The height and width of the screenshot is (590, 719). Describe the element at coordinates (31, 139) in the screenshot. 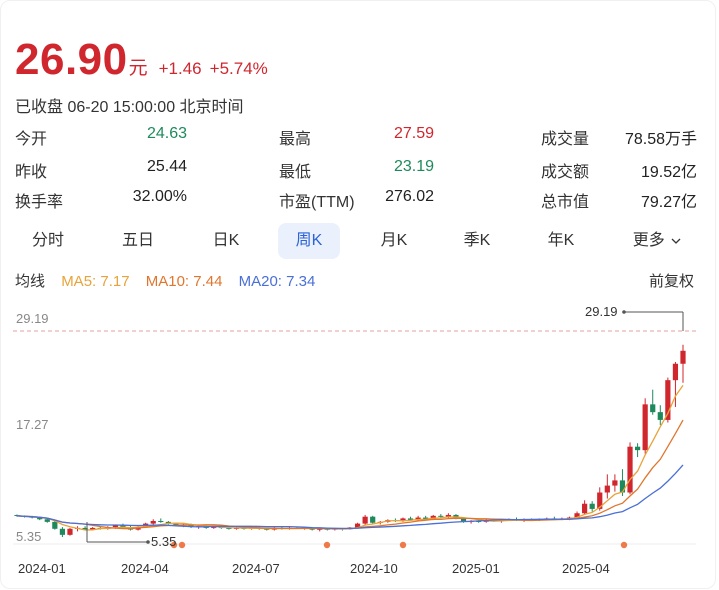

I see `stat-label-open: 今开` at that location.